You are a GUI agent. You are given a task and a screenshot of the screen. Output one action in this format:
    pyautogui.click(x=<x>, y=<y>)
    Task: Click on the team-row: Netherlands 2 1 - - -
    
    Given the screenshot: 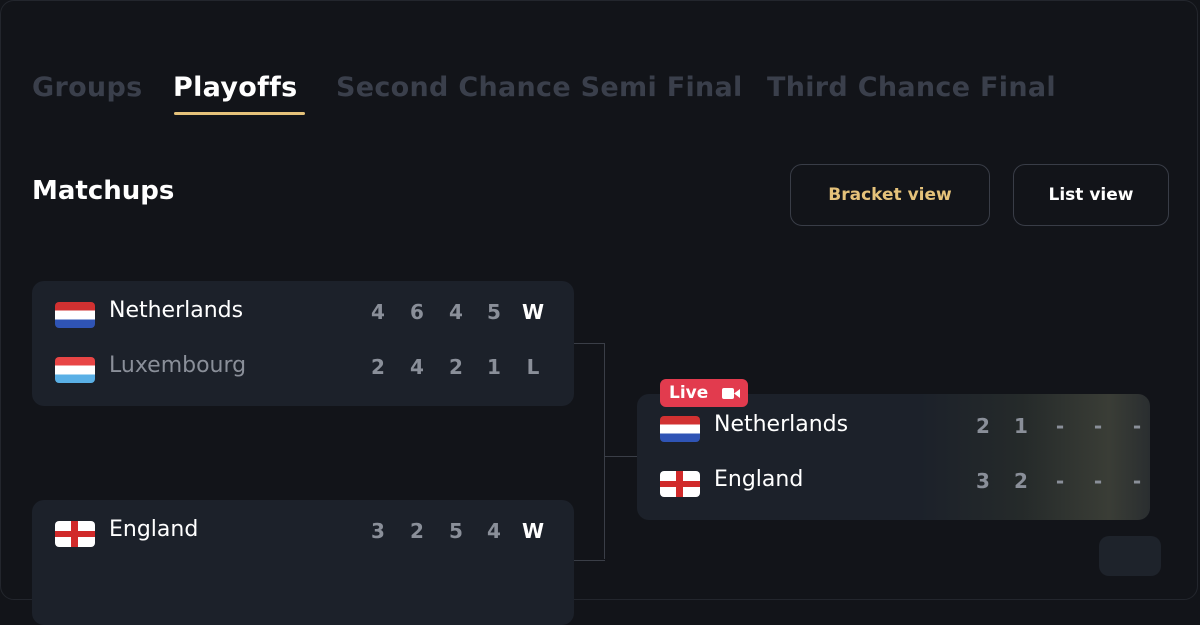 What is the action you would take?
    pyautogui.click(x=893, y=428)
    